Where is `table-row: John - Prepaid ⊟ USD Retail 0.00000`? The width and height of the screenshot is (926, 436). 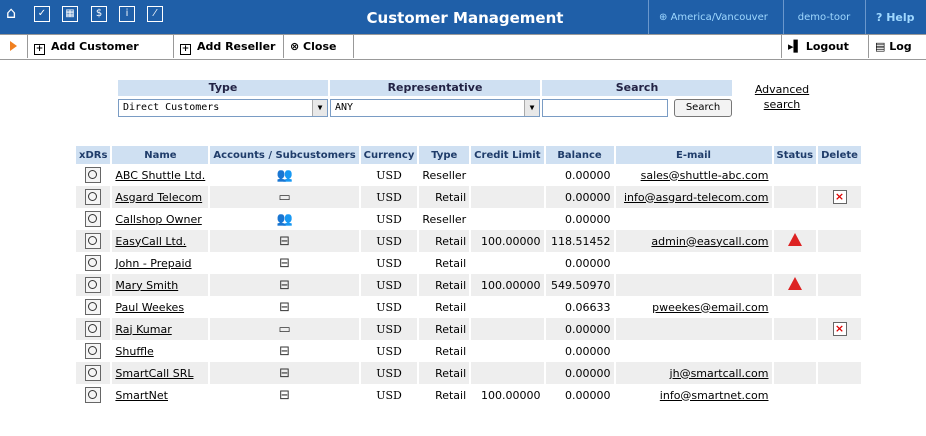
table-row: John - Prepaid ⊟ USD Retail 0.00000 is located at coordinates (469, 263).